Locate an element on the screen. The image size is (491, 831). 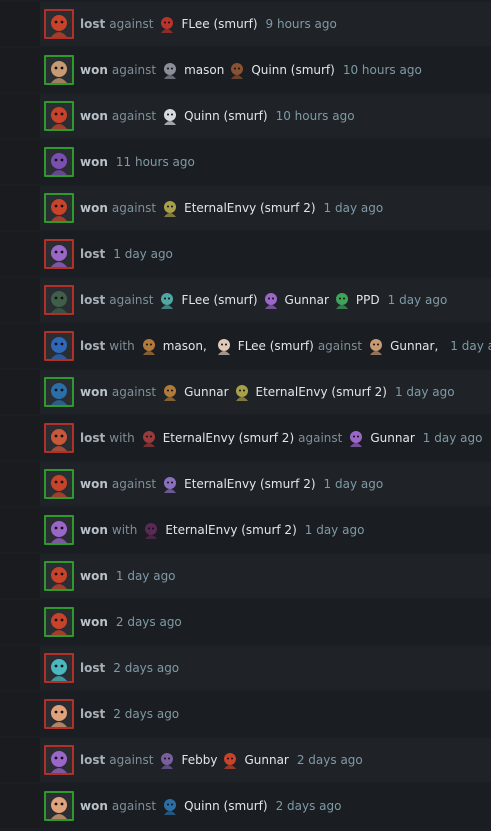
hero-purple-mage-icon is located at coordinates (59, 162).